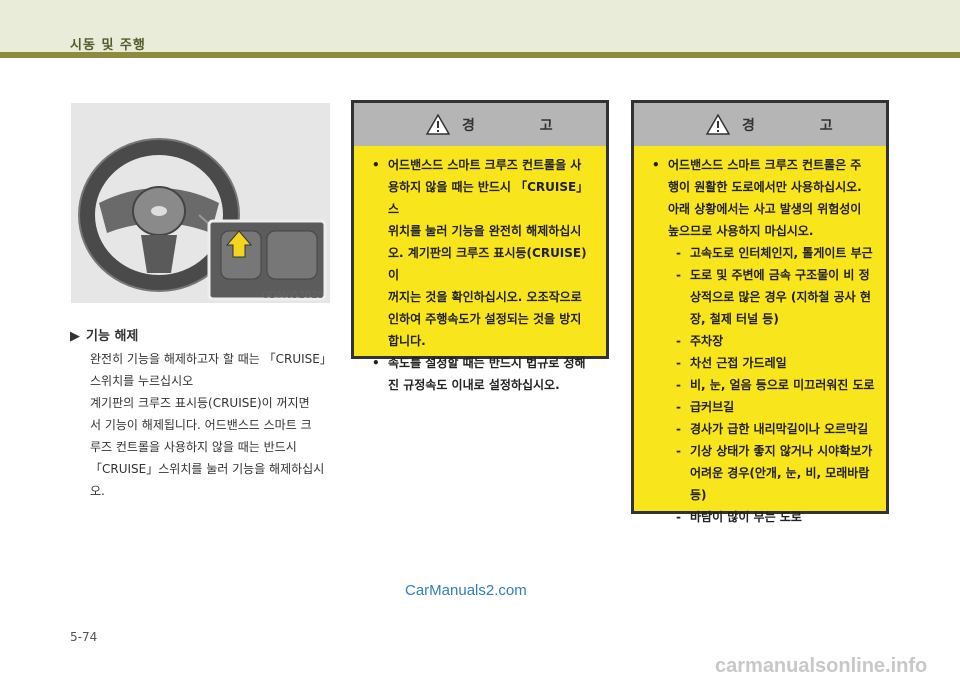  What do you see at coordinates (142, 381) in the screenshot?
I see `body-line: 스위치를 누르십시오` at bounding box center [142, 381].